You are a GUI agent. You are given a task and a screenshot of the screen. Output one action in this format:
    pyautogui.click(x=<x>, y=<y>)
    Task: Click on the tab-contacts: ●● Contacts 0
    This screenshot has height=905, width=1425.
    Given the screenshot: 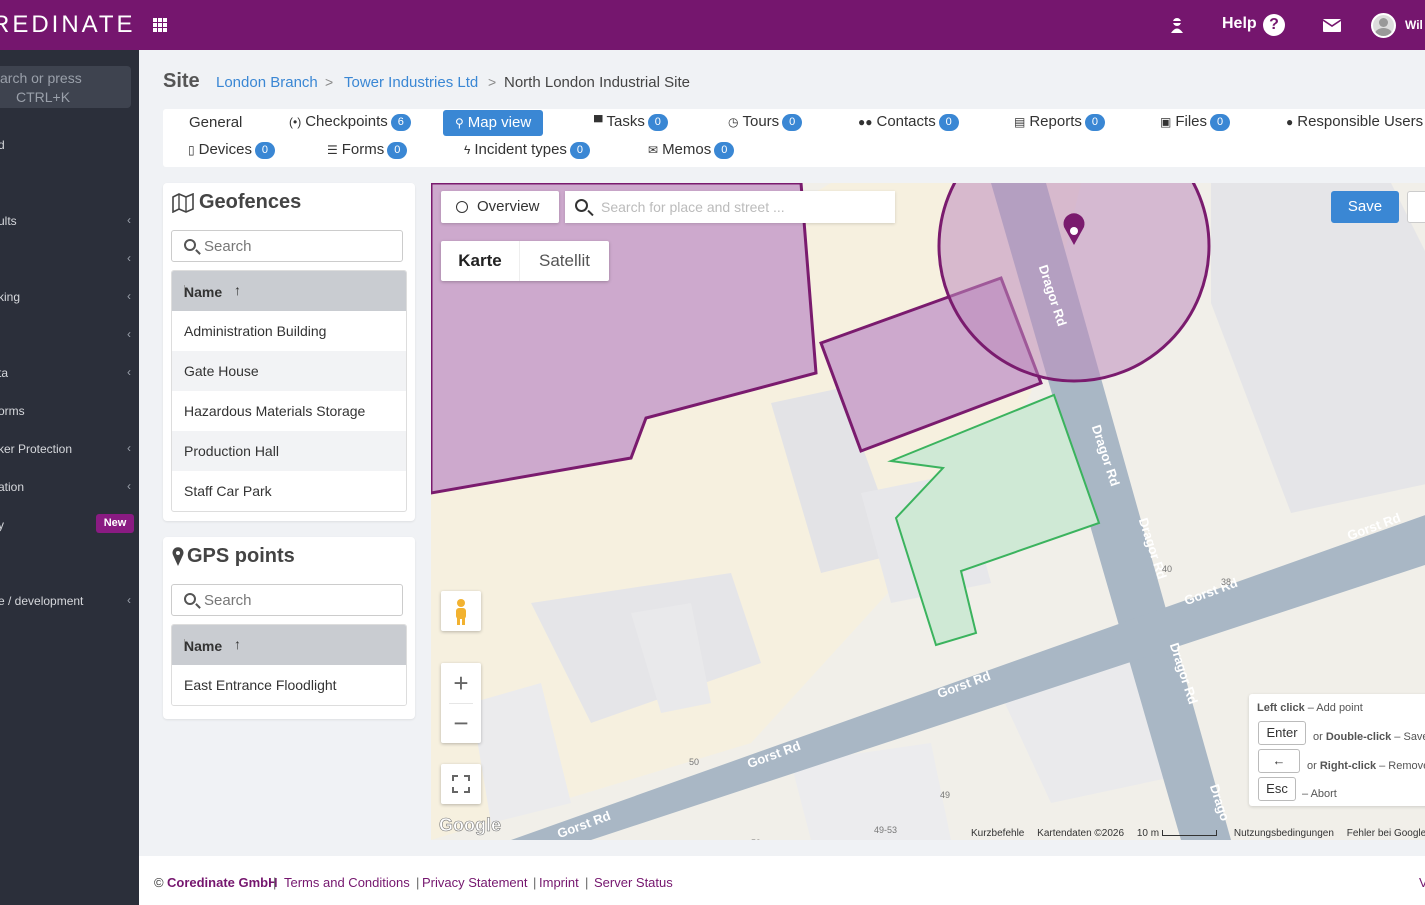 What is the action you would take?
    pyautogui.click(x=908, y=122)
    